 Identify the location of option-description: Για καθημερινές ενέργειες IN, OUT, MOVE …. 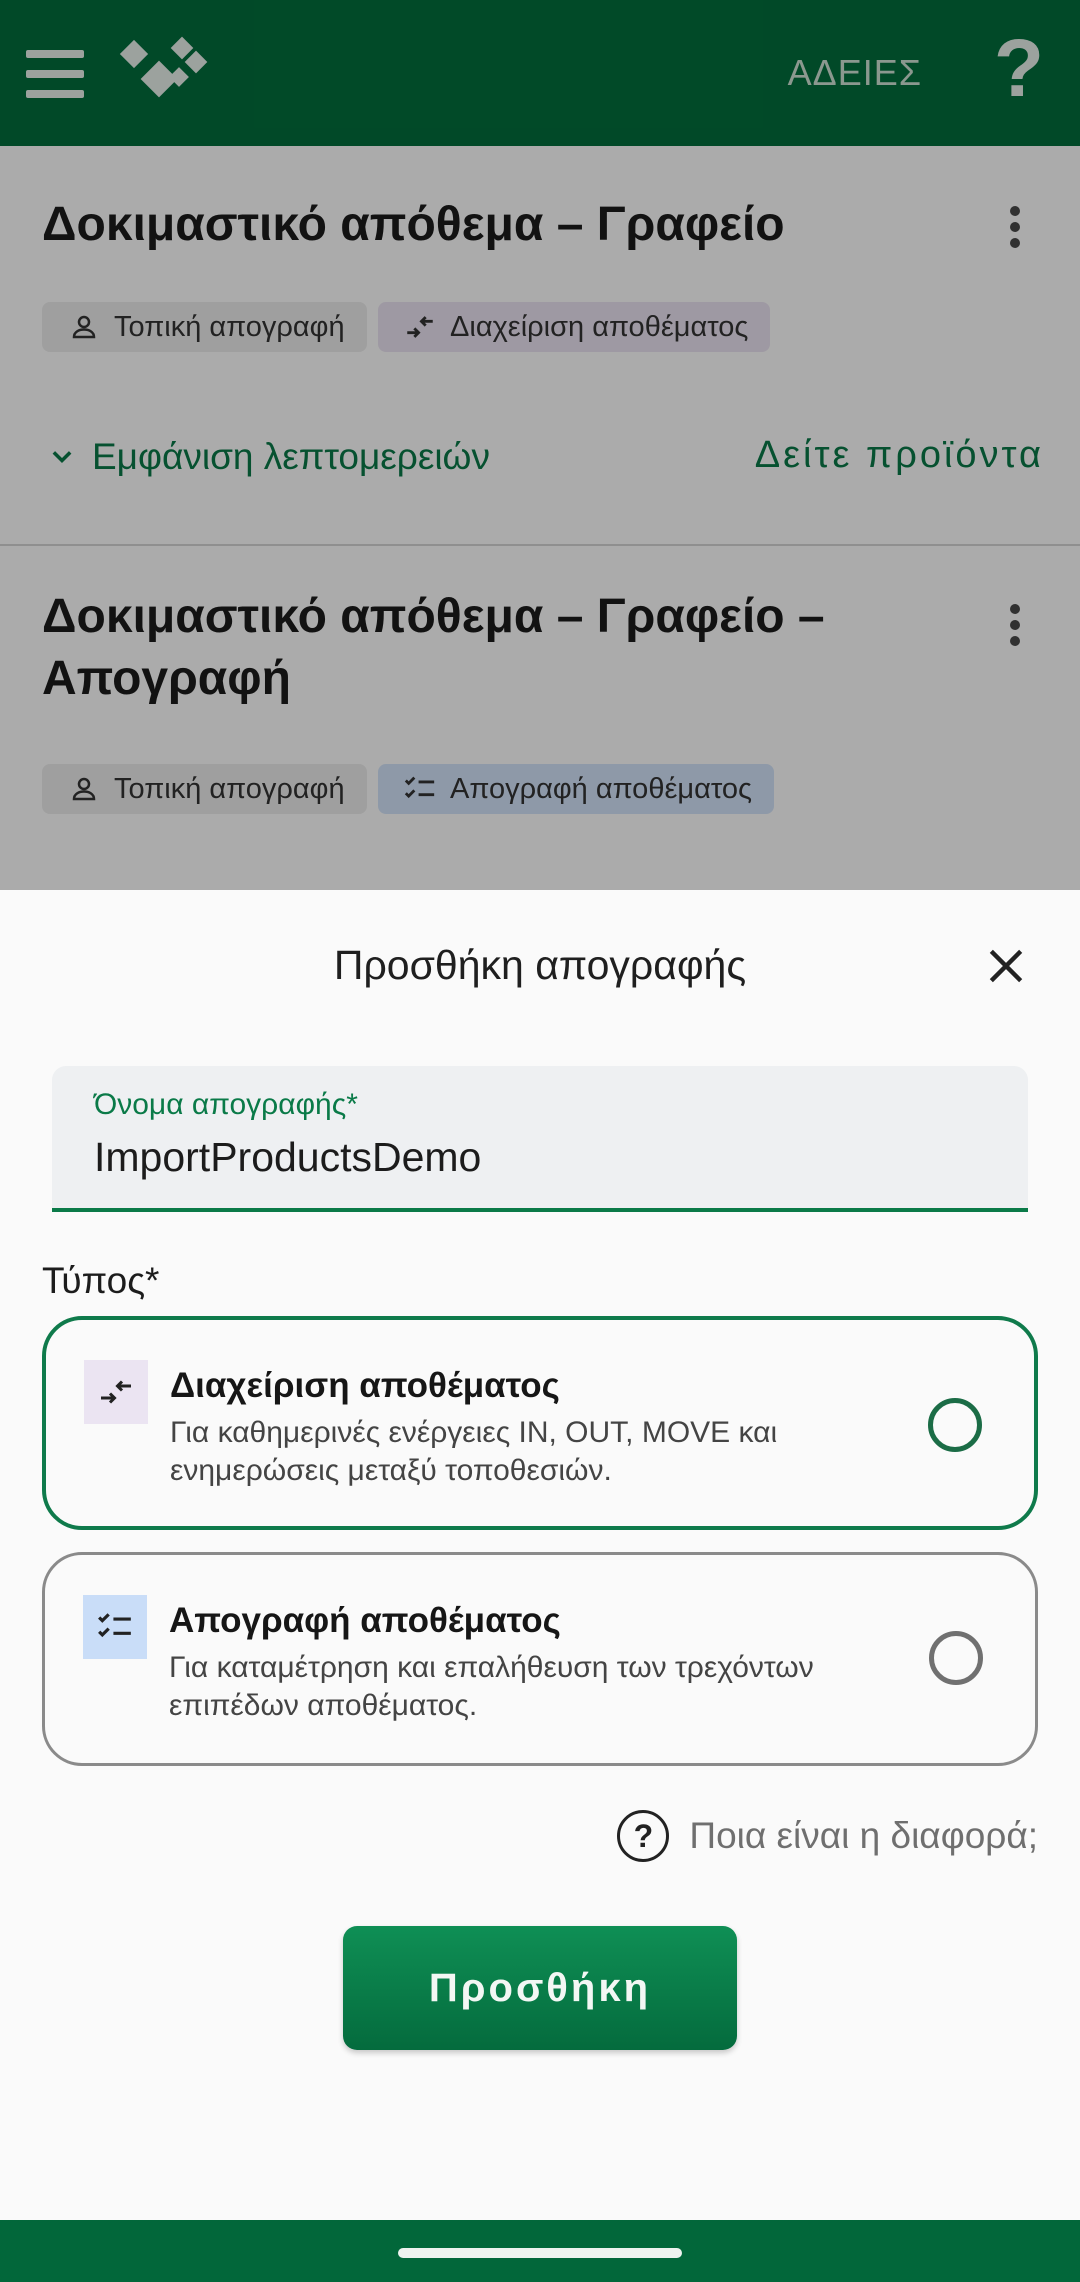
(474, 1451).